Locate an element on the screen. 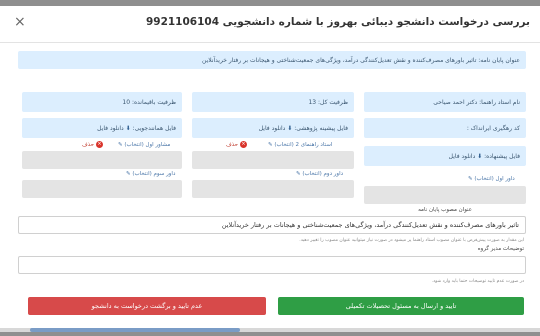 This screenshot has height=336, width=540. research-file-label: فایل پیشینه پژوهشی: is located at coordinates (321, 128).